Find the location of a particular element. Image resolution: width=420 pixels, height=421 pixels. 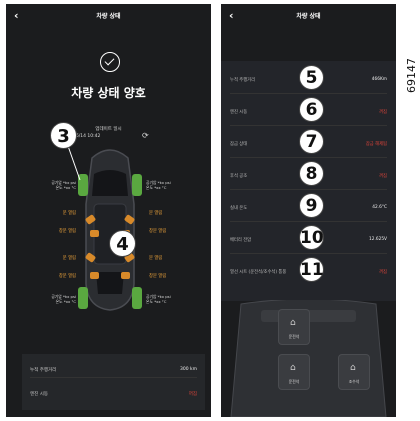

callout-11: 11 is located at coordinates (311, 269).